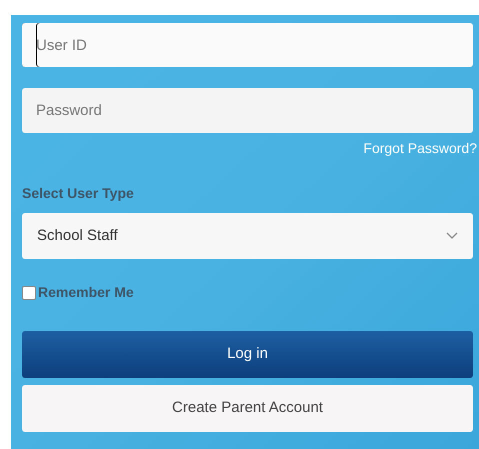  I want to click on create-account-button: Create Parent Account, so click(247, 408).